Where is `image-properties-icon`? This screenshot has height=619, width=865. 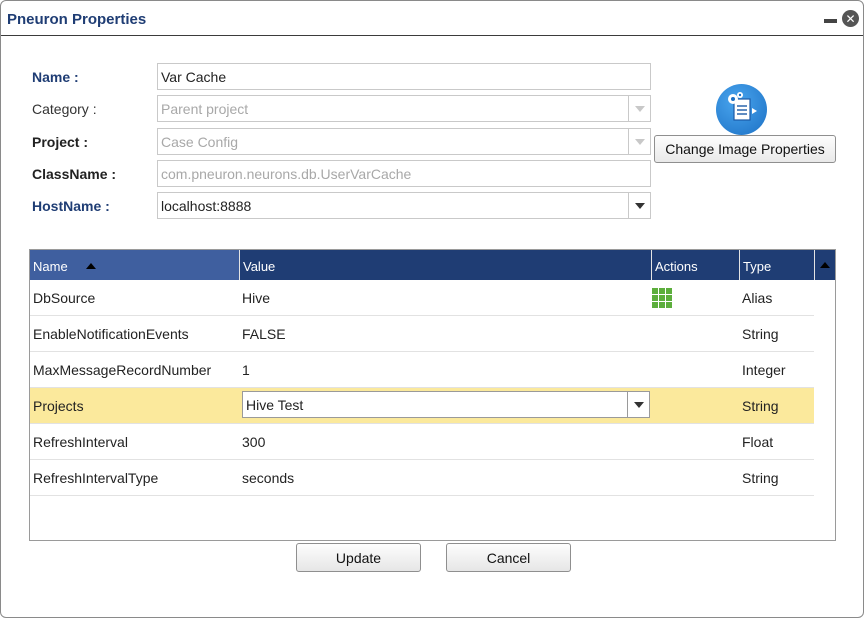
image-properties-icon is located at coordinates (741, 109).